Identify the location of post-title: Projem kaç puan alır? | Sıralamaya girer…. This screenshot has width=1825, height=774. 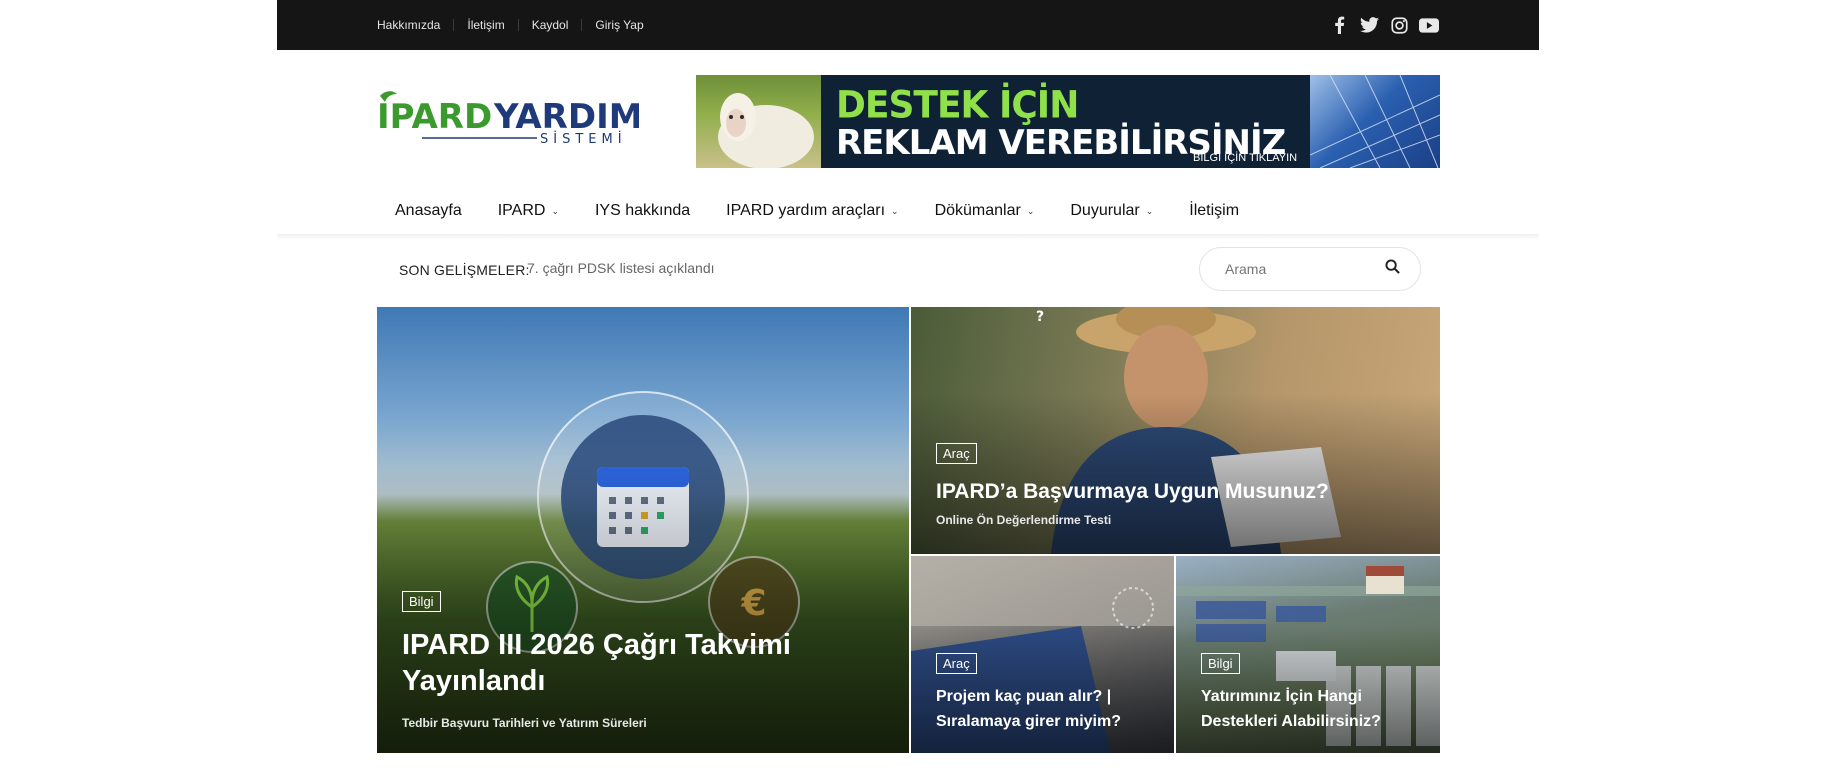
(1028, 709).